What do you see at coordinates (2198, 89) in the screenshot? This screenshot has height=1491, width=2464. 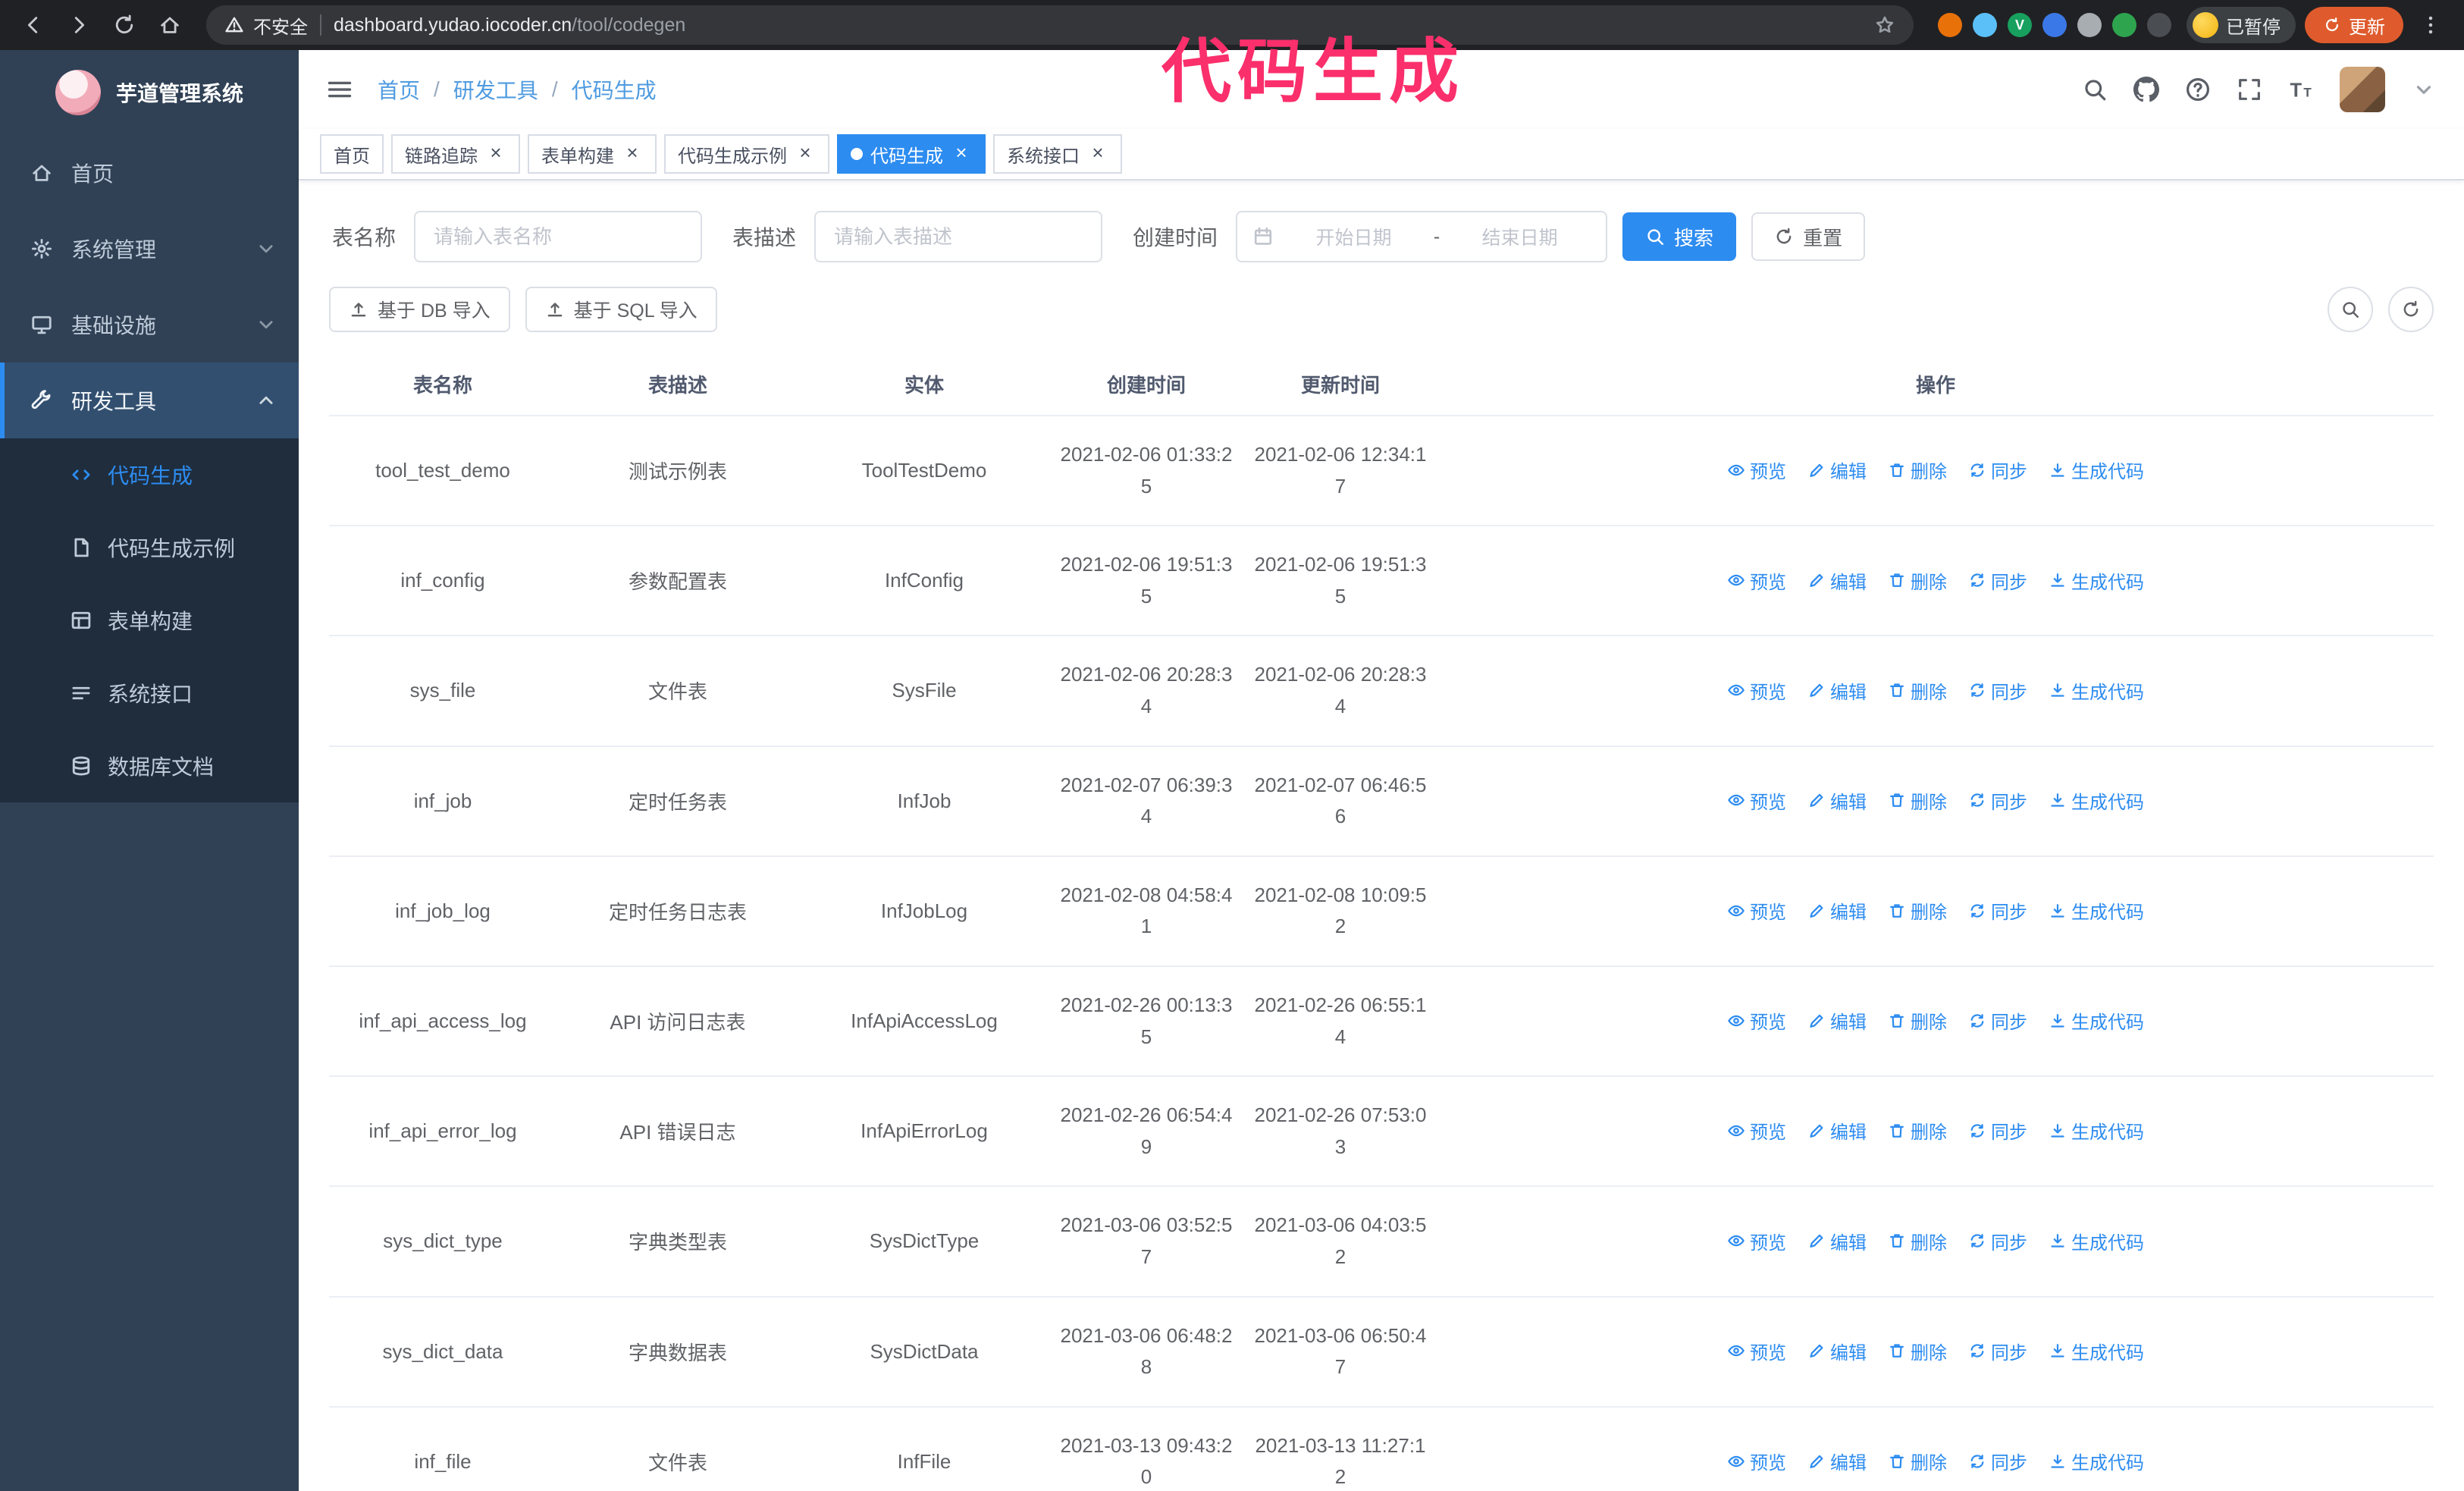 I see `help-icon` at bounding box center [2198, 89].